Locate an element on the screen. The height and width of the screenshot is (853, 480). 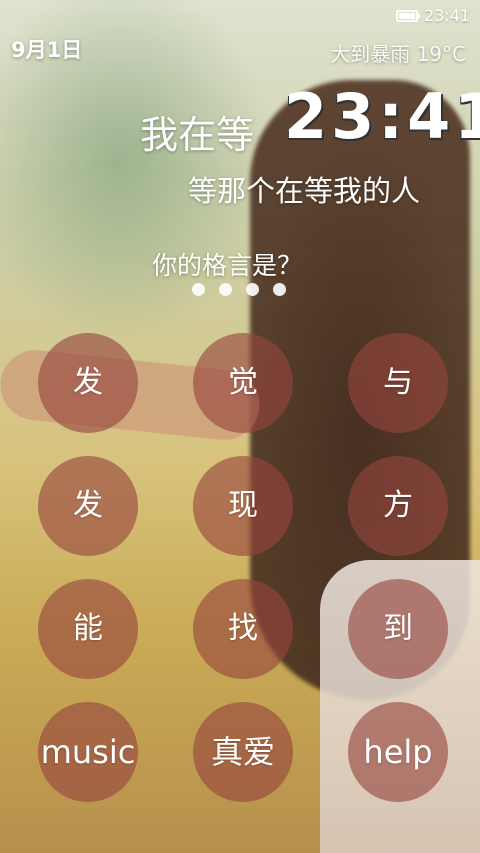
help-button: help is located at coordinates (398, 752).